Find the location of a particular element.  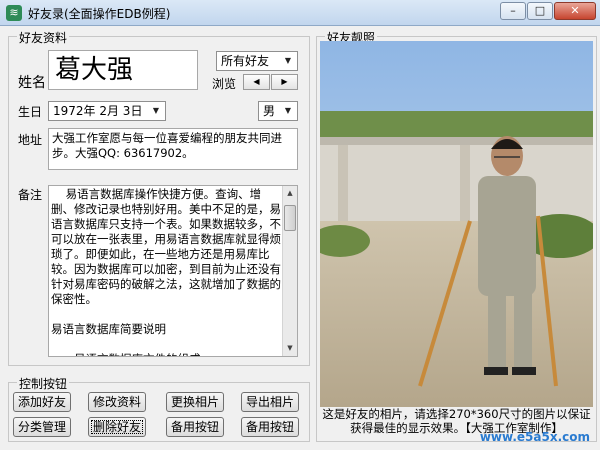

edit-info-button: 修改资料 is located at coordinates (117, 402).